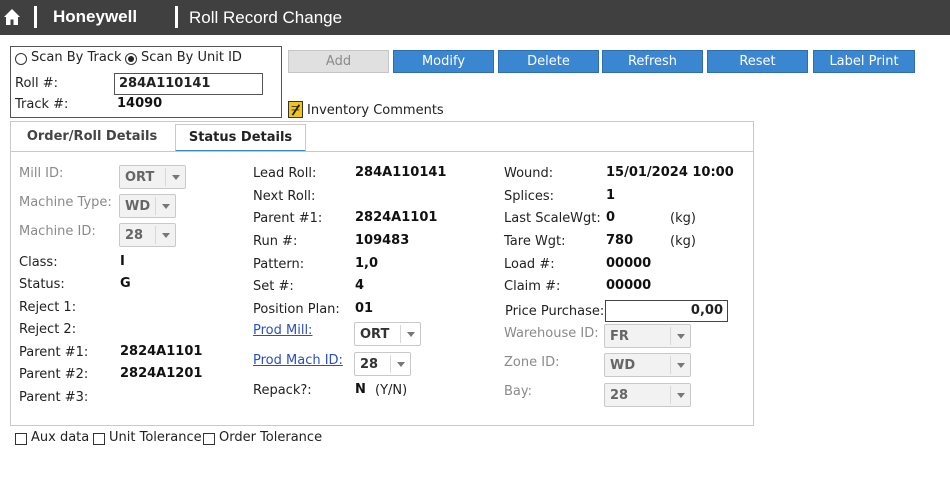  What do you see at coordinates (629, 285) in the screenshot?
I see `claim-number-value: 00000` at bounding box center [629, 285].